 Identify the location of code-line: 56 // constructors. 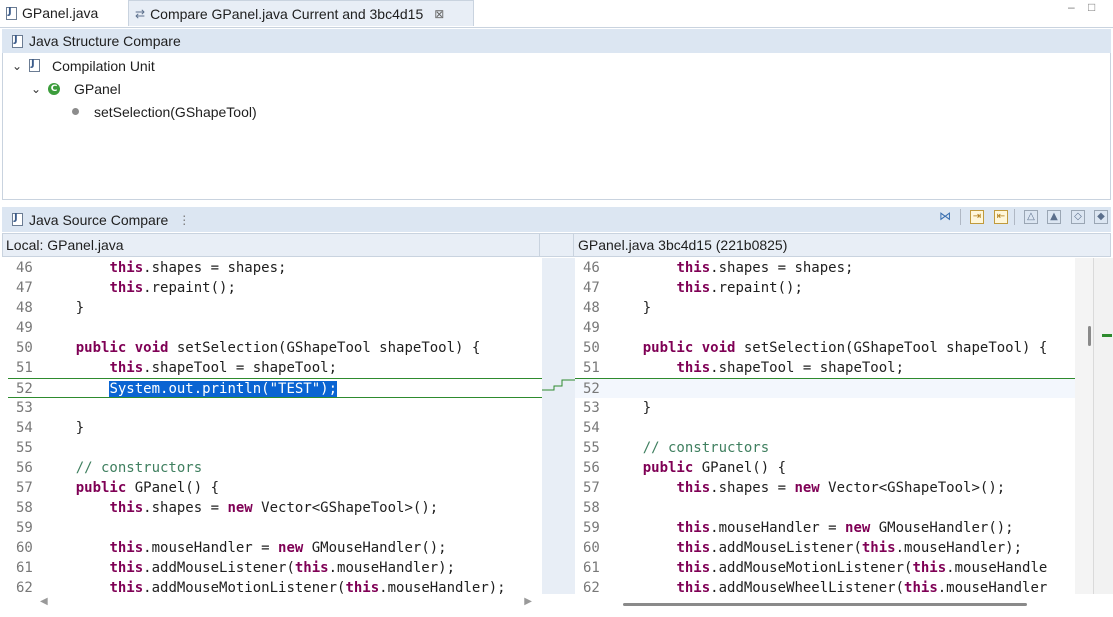
(275, 468).